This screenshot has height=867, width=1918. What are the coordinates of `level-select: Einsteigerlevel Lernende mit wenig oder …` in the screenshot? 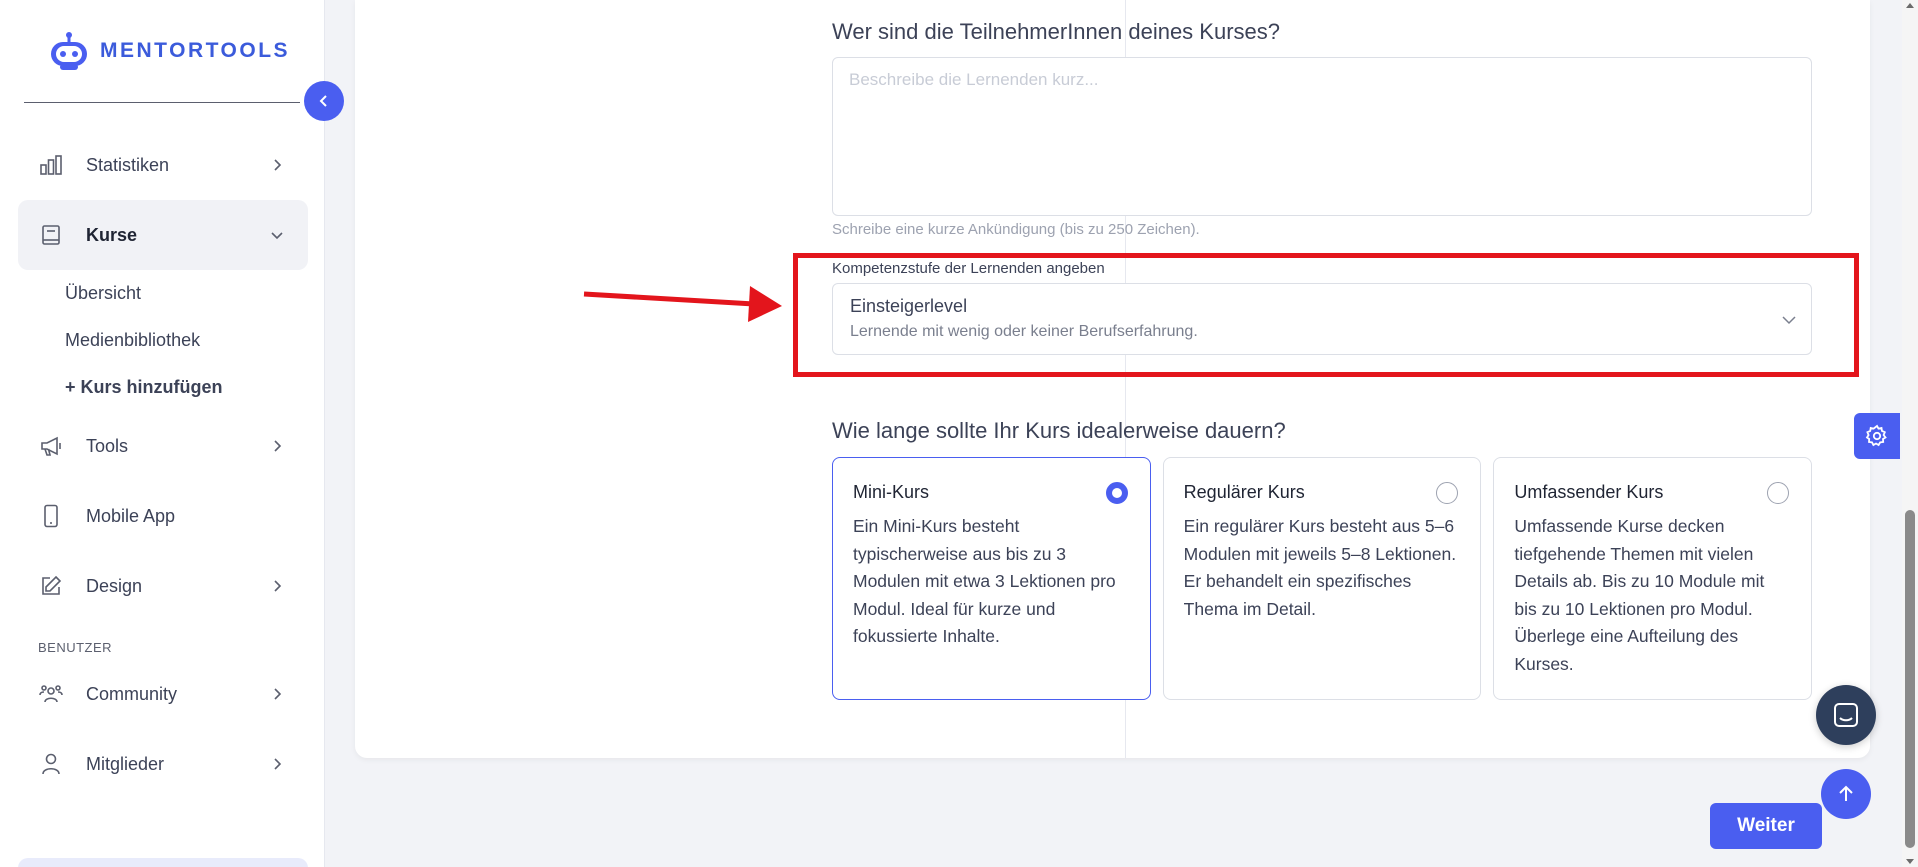 It's located at (1322, 319).